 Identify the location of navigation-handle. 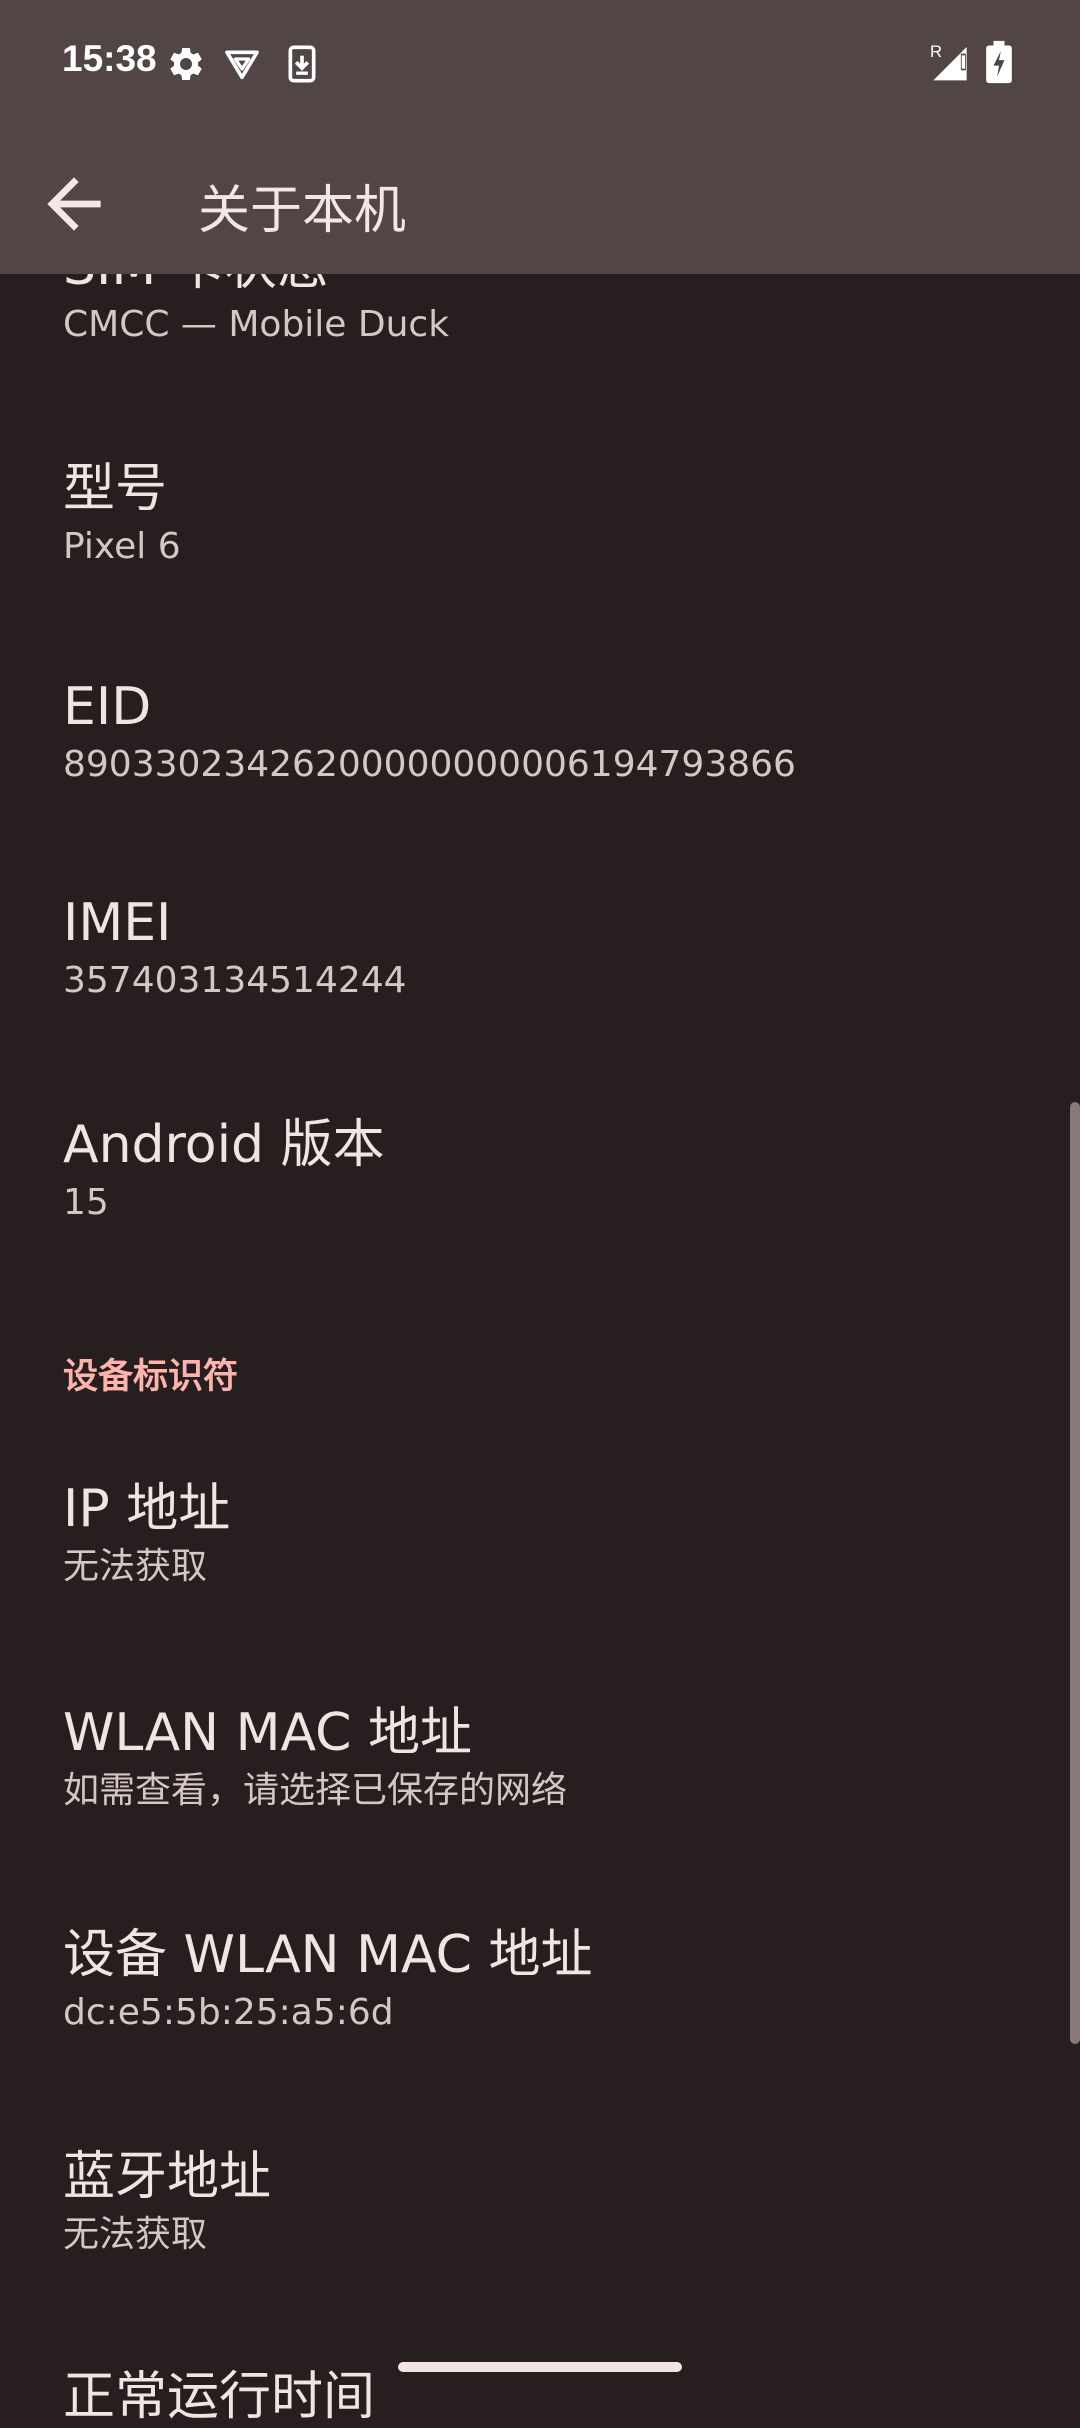
(540, 2367).